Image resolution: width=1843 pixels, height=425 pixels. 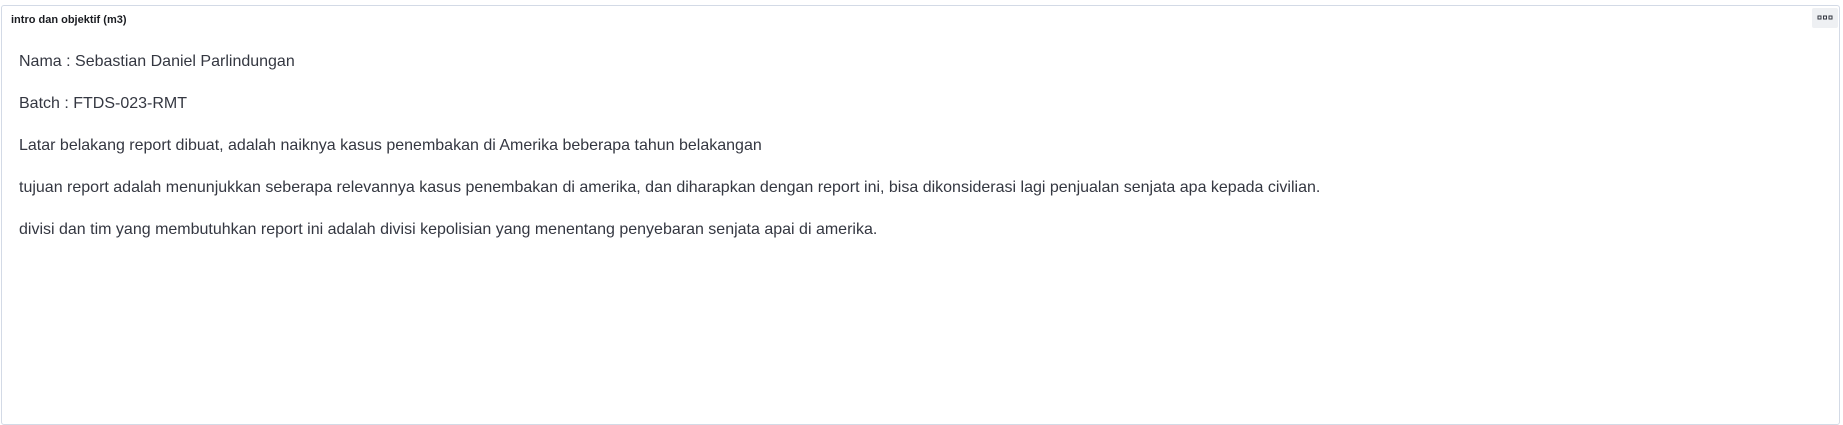 I want to click on paragraph-nama: Nama : Sebastian Daniel Parlindungan, so click(x=157, y=61).